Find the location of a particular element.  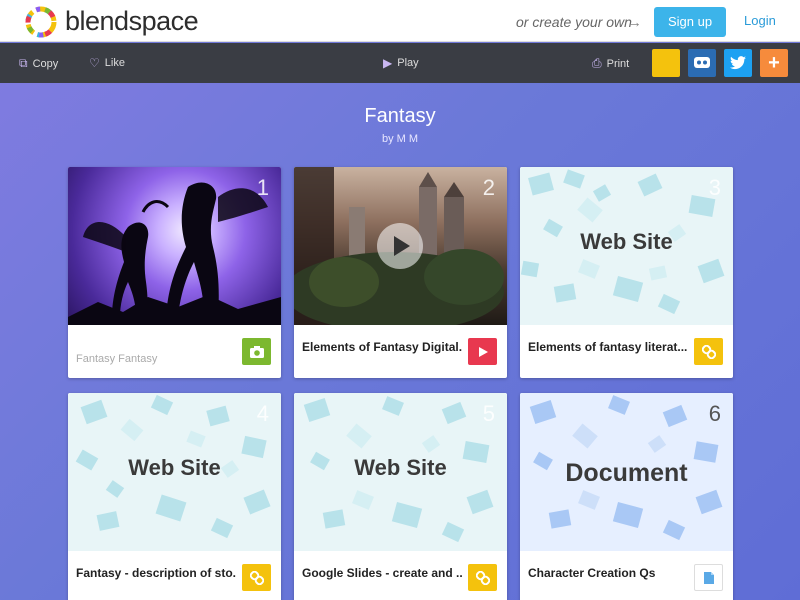

website-thumbnail: Web Site 4 is located at coordinates (174, 472).